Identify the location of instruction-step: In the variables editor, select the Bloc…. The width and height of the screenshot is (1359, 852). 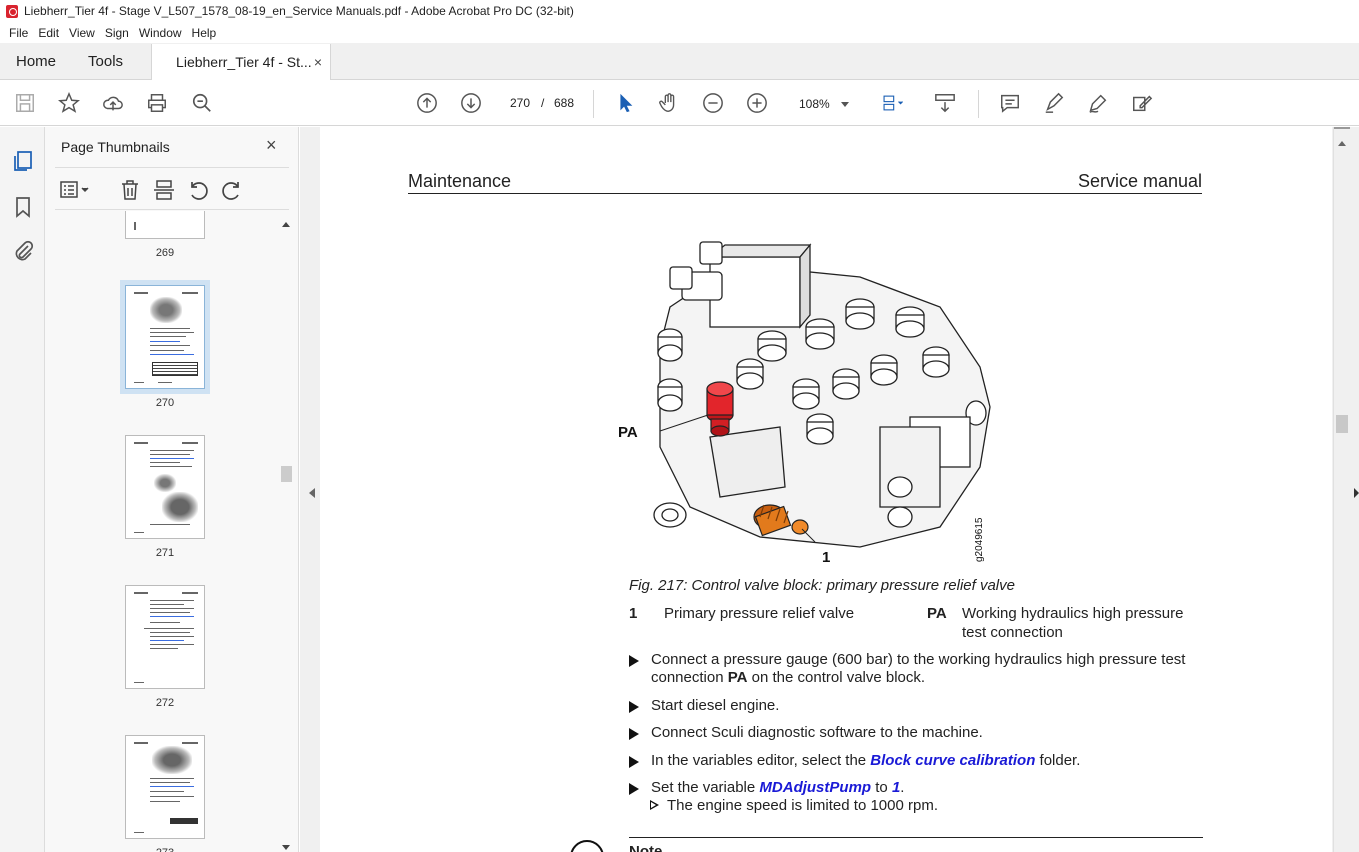
(919, 761).